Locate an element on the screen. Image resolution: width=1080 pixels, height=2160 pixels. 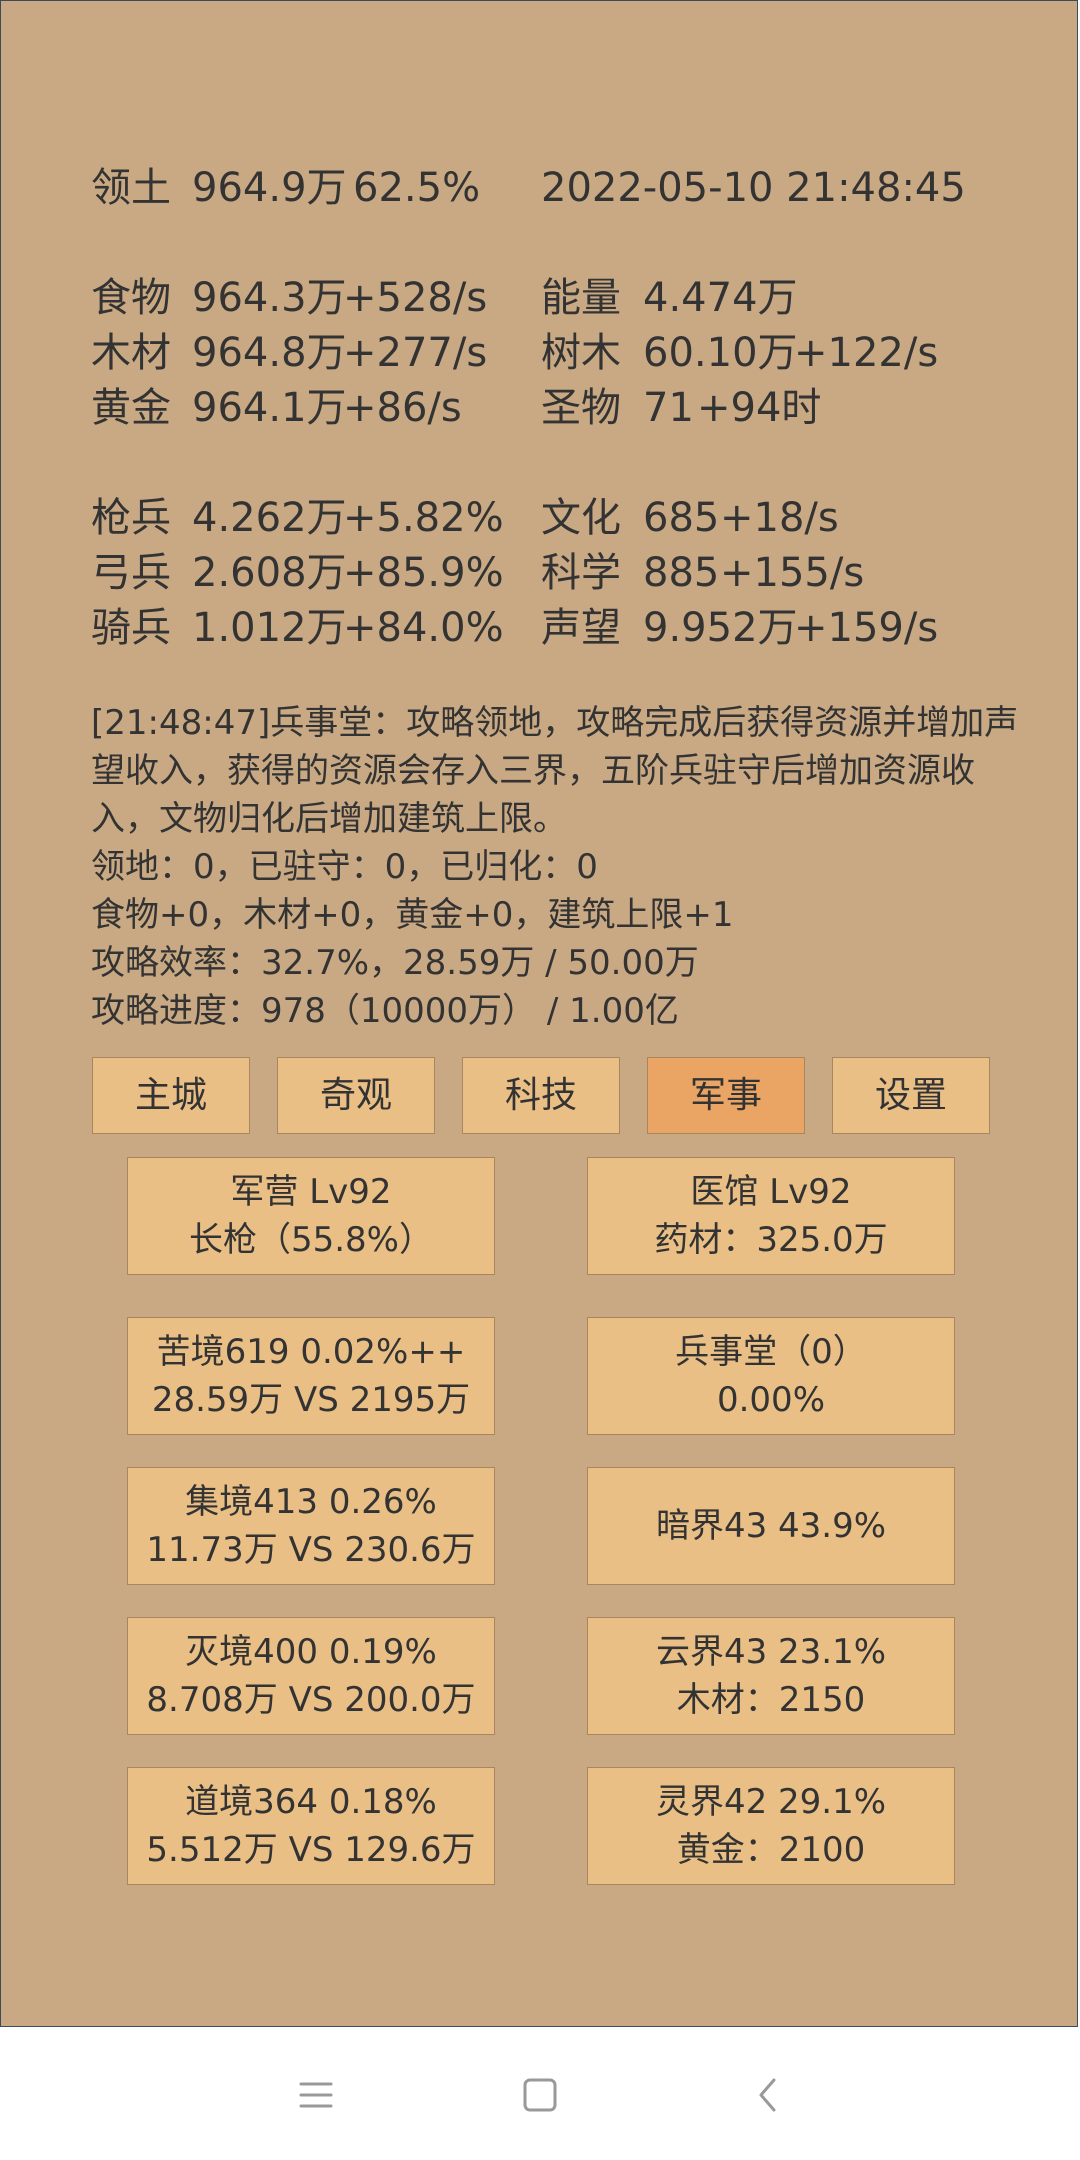
spearman-rate: +5.82% is located at coordinates (423, 518).